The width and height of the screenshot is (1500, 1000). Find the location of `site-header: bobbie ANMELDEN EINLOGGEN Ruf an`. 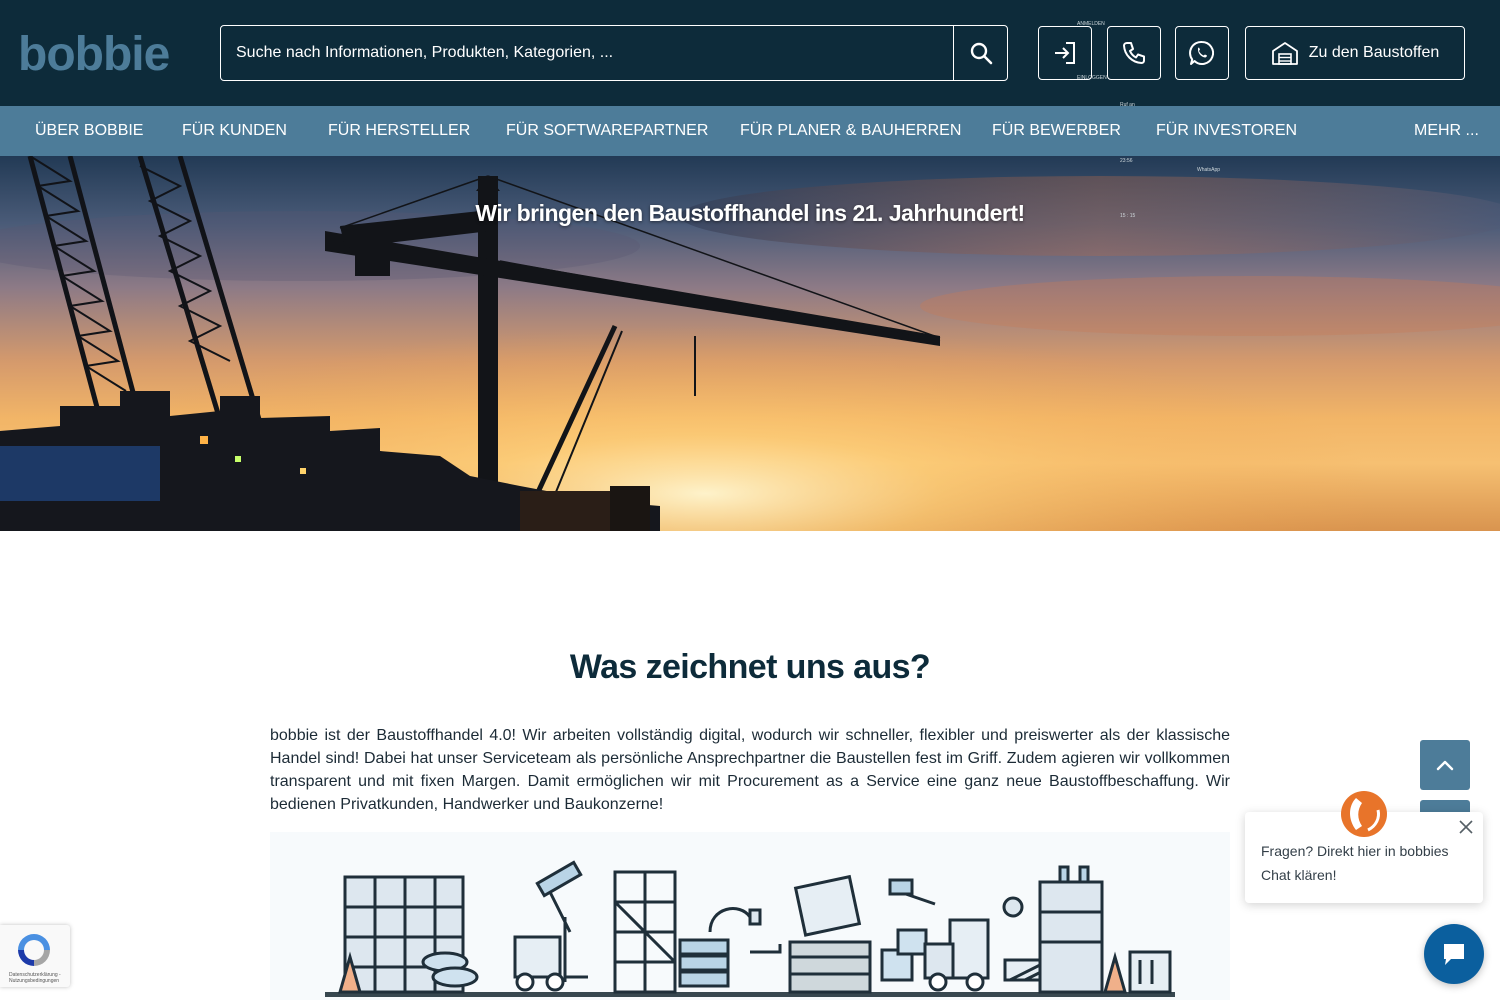

site-header: bobbie ANMELDEN EINLOGGEN Ruf an is located at coordinates (750, 54).